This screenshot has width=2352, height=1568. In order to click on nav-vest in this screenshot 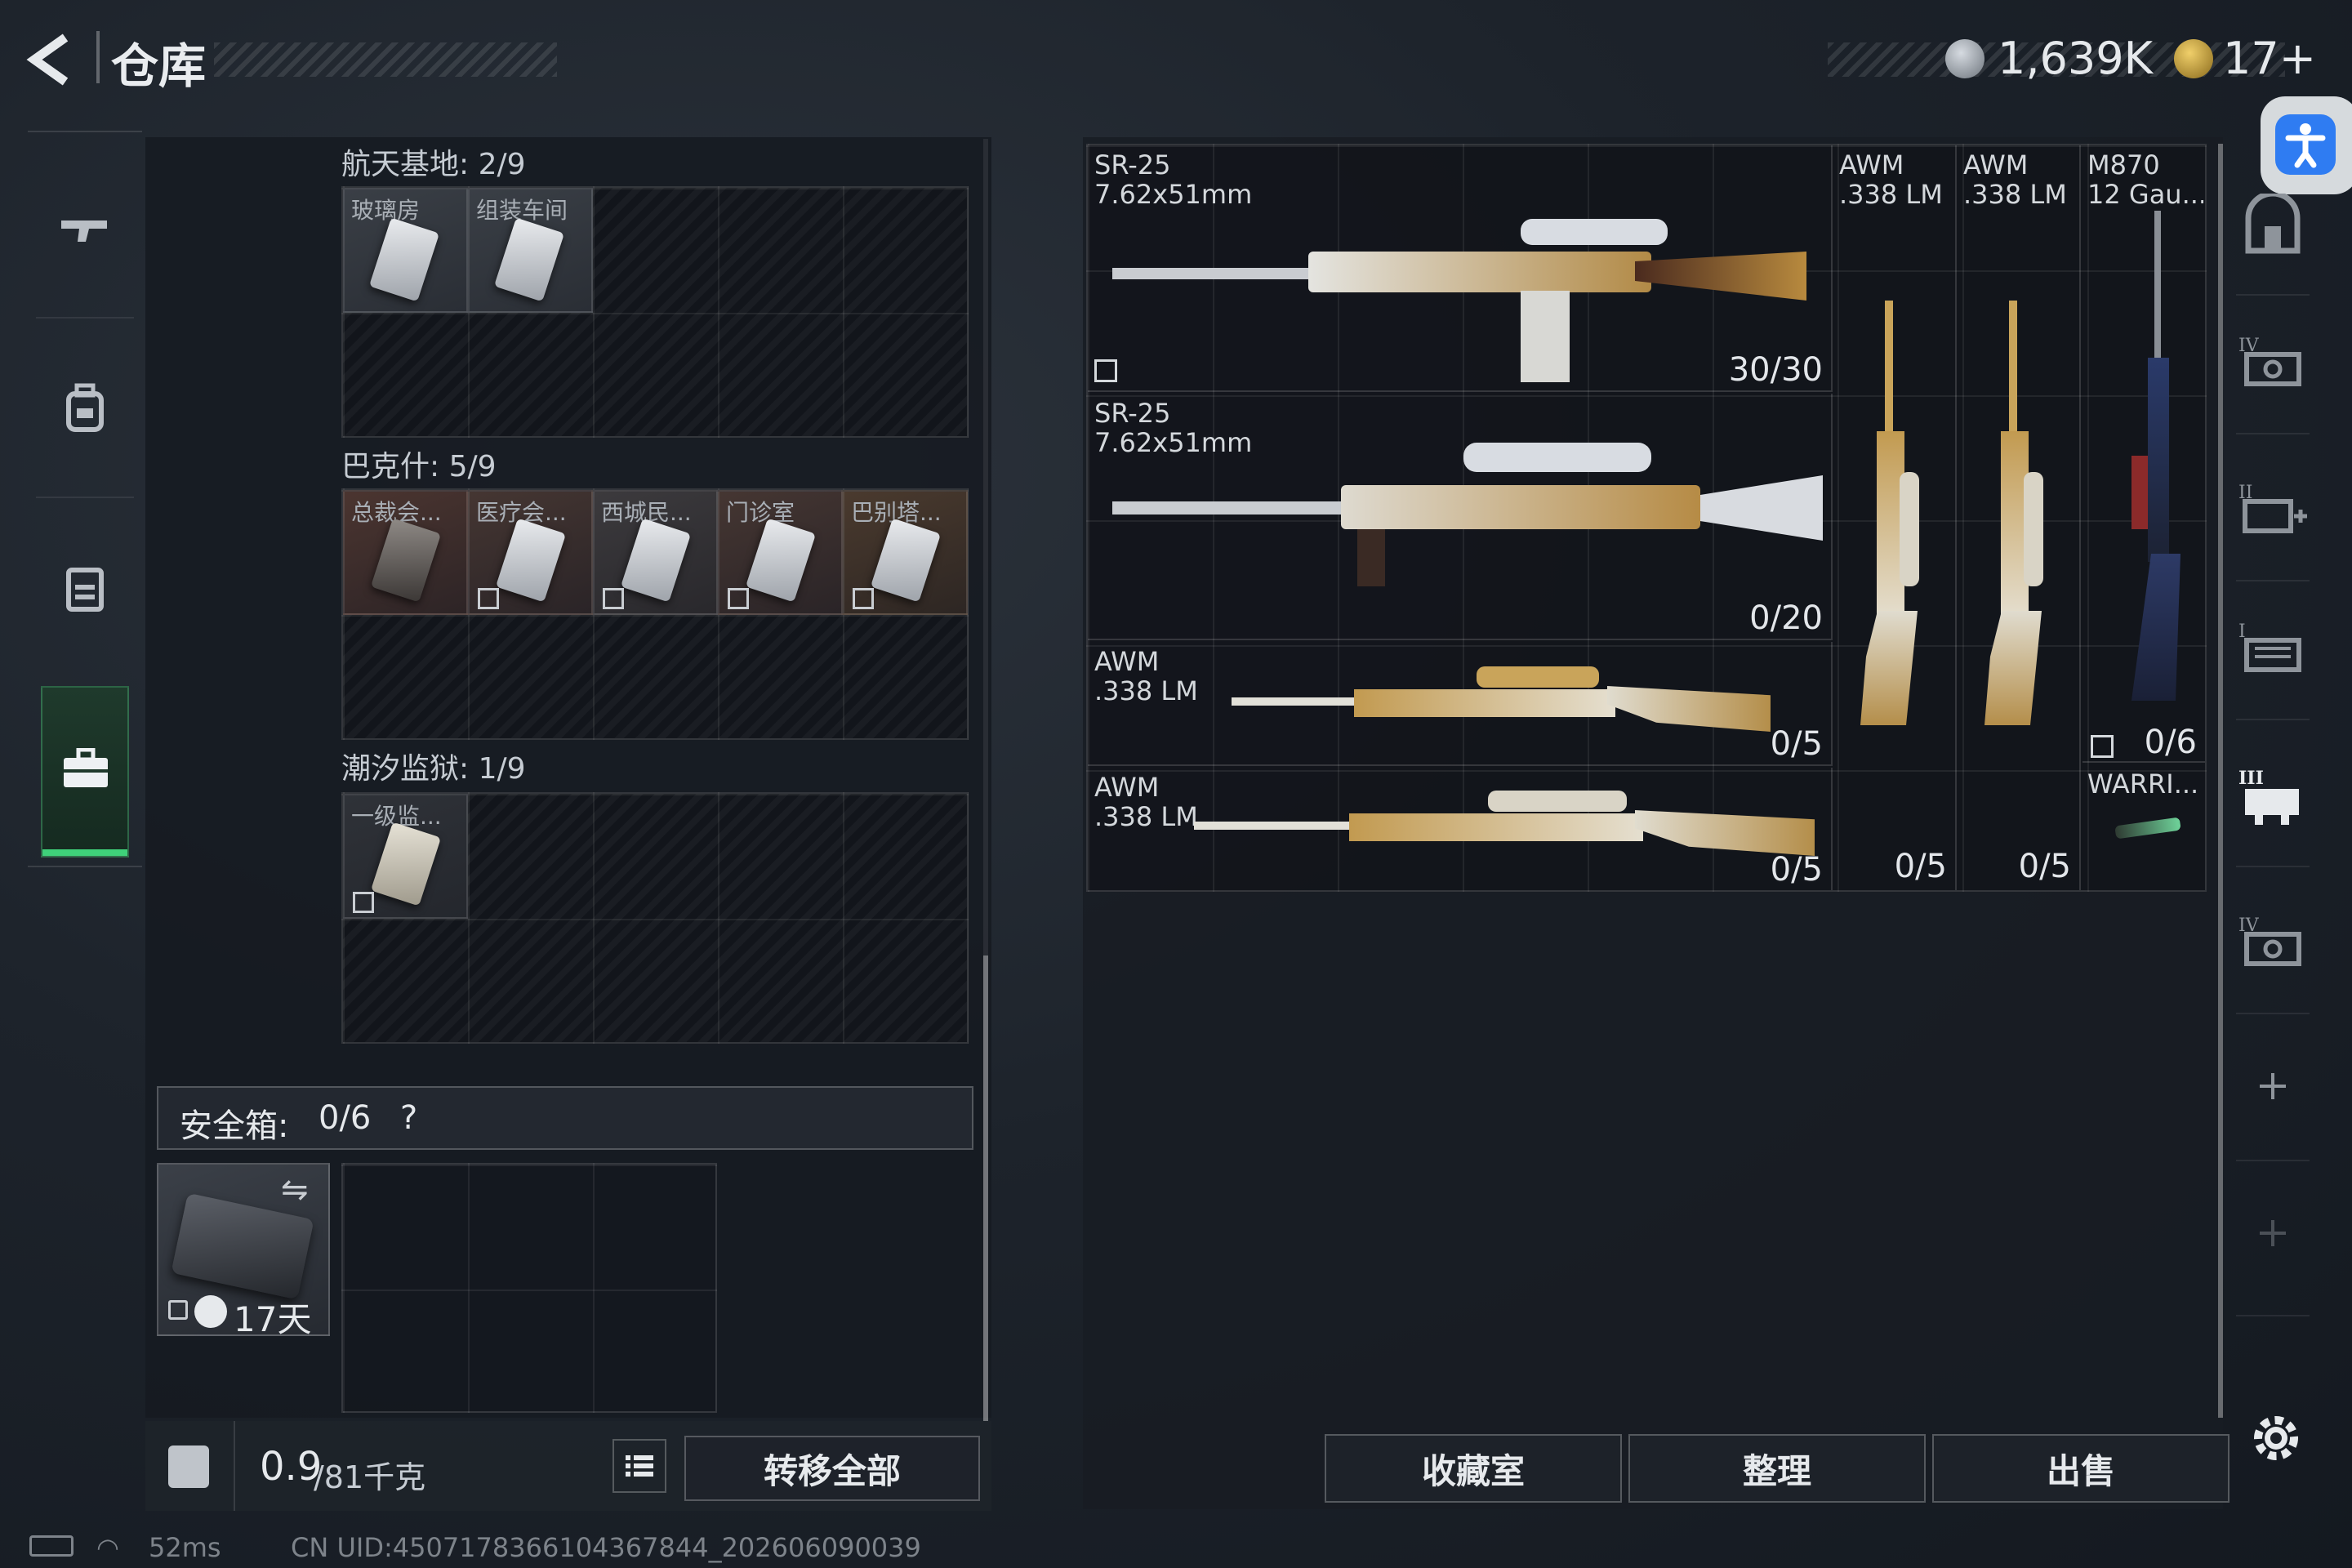, I will do `click(85, 588)`.